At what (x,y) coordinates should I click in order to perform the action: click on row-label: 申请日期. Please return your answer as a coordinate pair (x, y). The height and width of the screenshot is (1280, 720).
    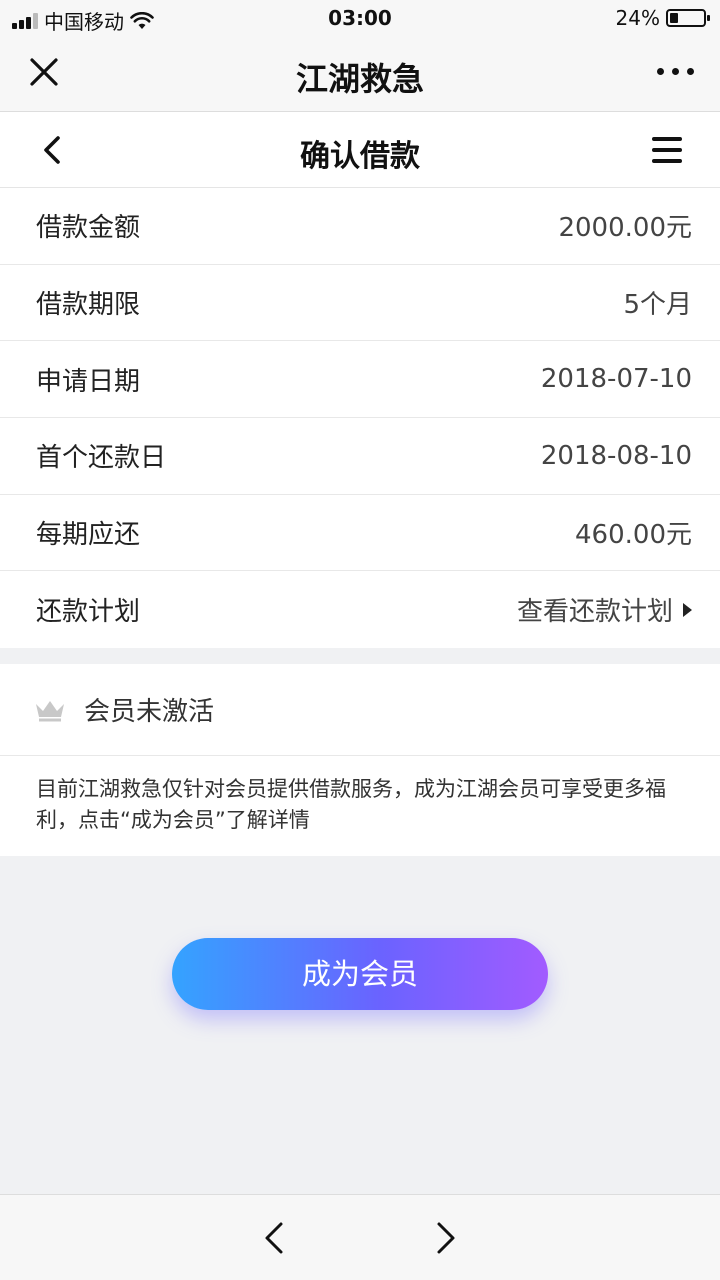
    Looking at the image, I should click on (88, 381).